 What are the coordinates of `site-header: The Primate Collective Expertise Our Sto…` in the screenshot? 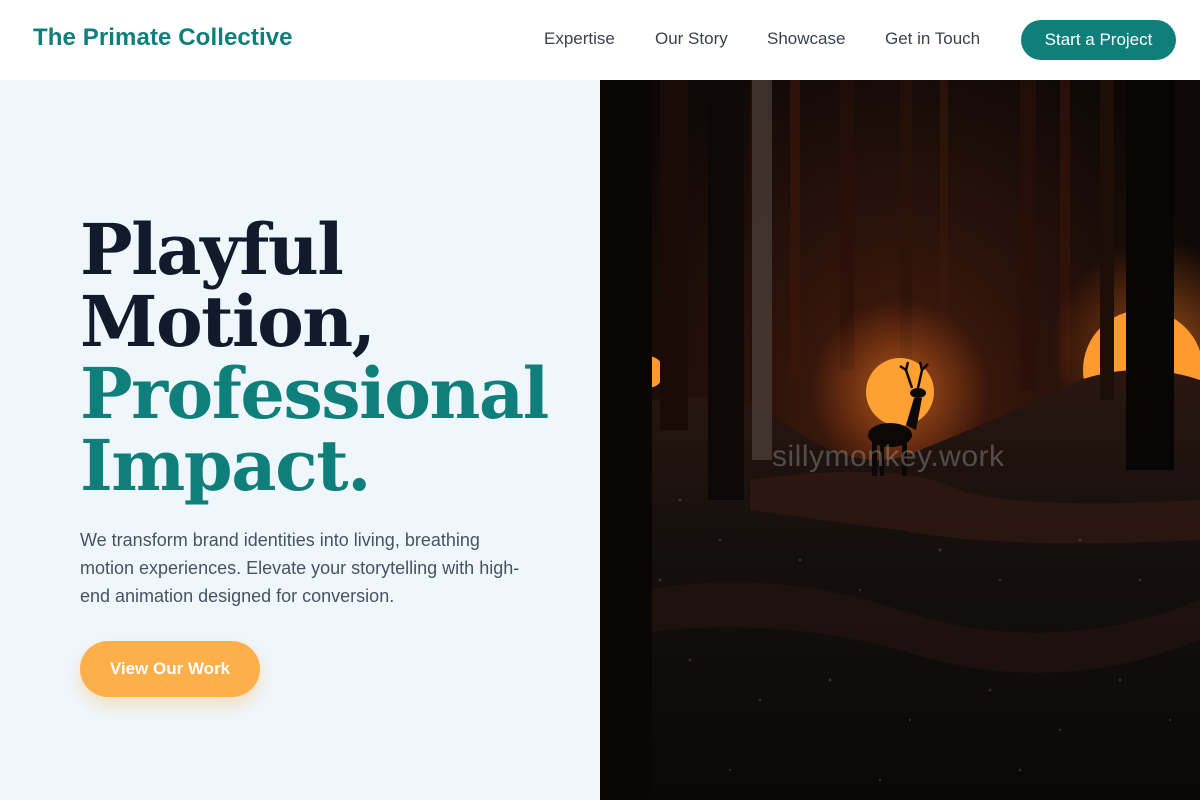 It's located at (600, 40).